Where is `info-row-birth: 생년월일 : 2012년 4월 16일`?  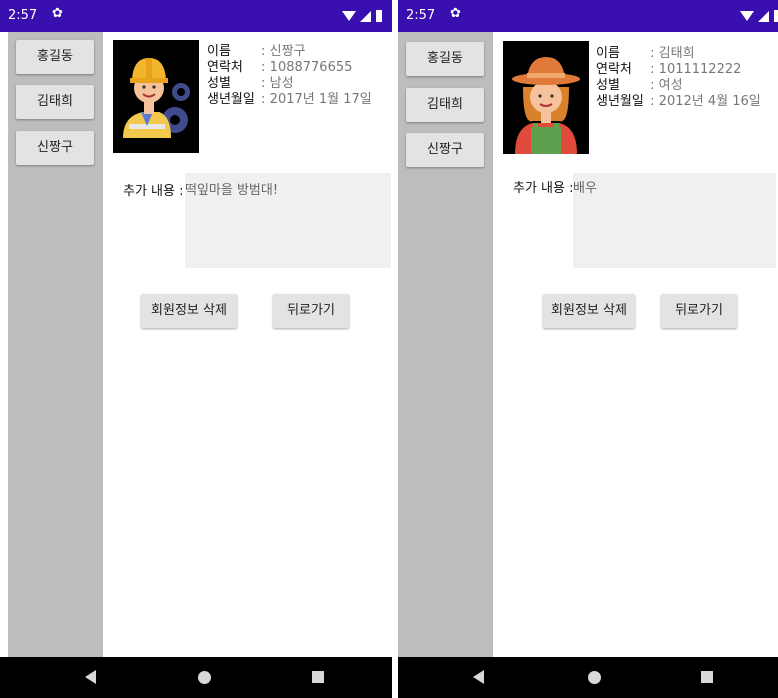
info-row-birth: 생년월일 : 2012년 4월 16일 is located at coordinates (678, 102).